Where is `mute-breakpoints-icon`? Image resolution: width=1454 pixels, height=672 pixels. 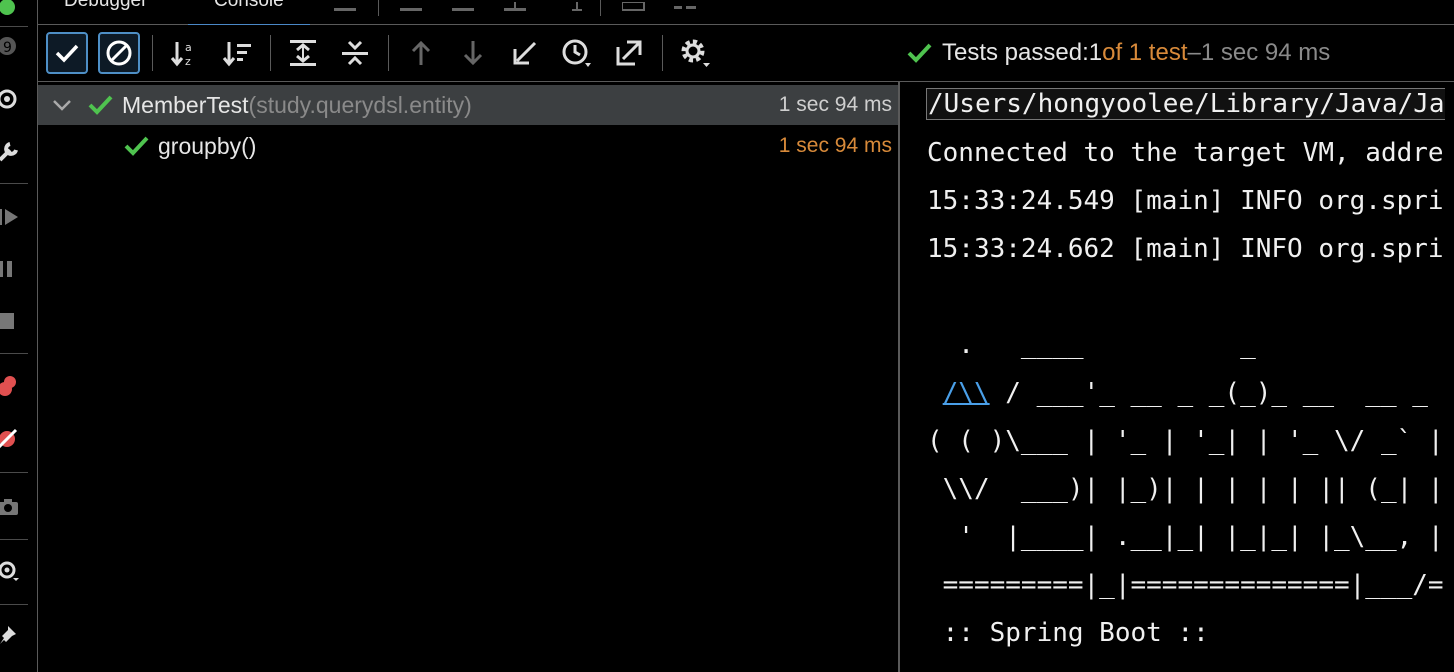
mute-breakpoints-icon is located at coordinates (11, 439).